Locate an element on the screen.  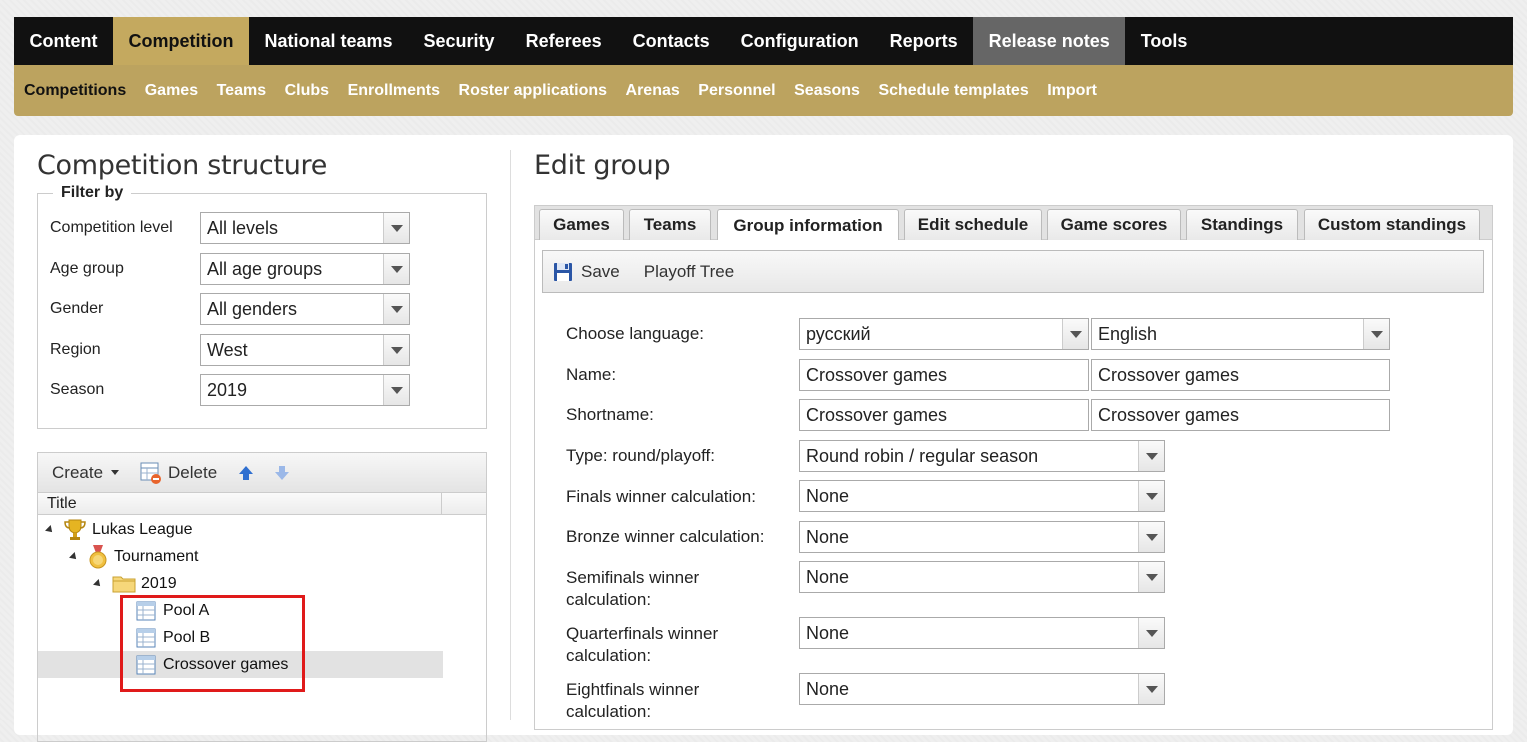
tree-node-label: Pool A is located at coordinates (186, 610).